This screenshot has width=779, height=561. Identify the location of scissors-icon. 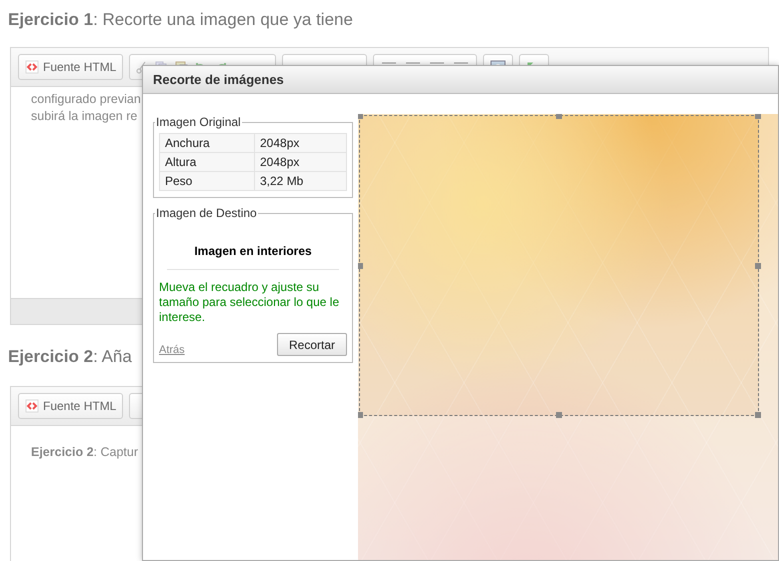
(141, 67).